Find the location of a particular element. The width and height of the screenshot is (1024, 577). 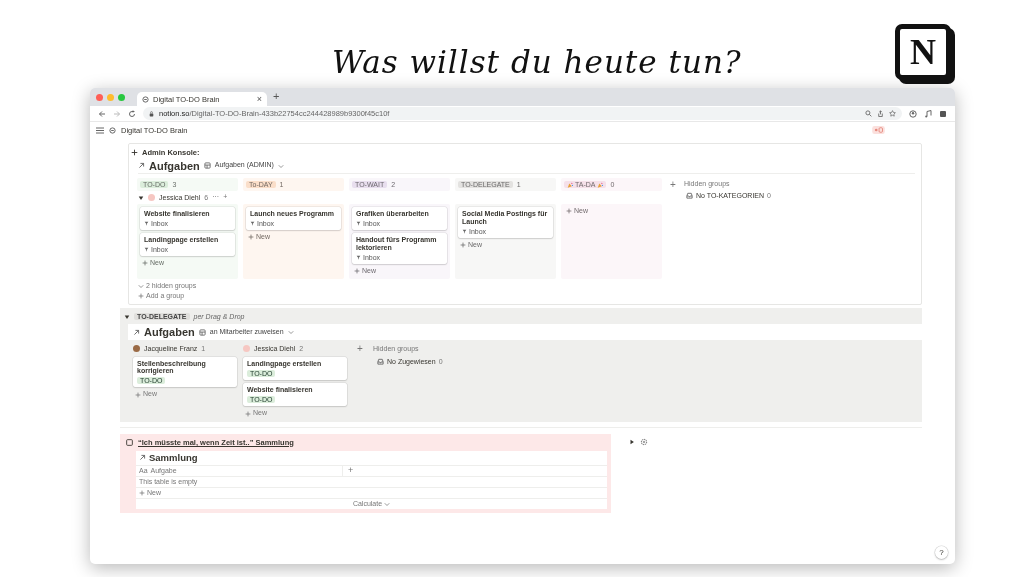

search-icon is located at coordinates (868, 113).